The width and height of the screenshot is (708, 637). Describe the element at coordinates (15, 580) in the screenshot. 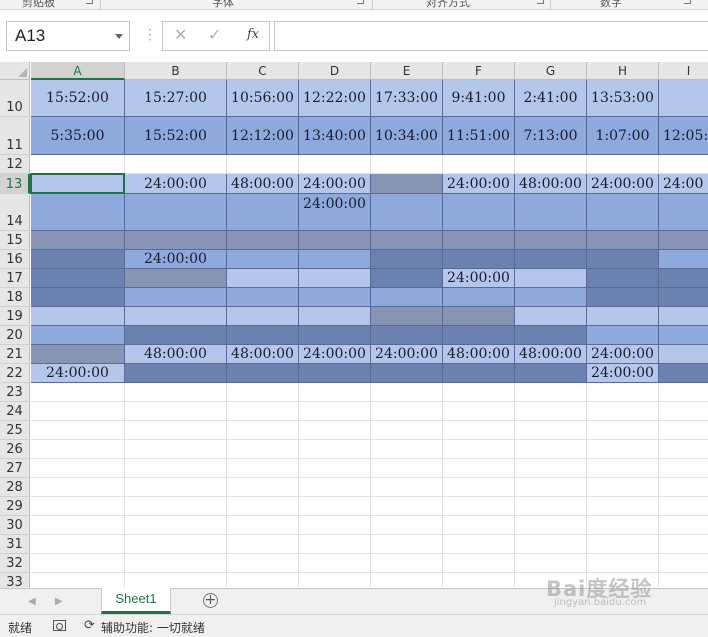

I see `row-header-33: 33` at that location.